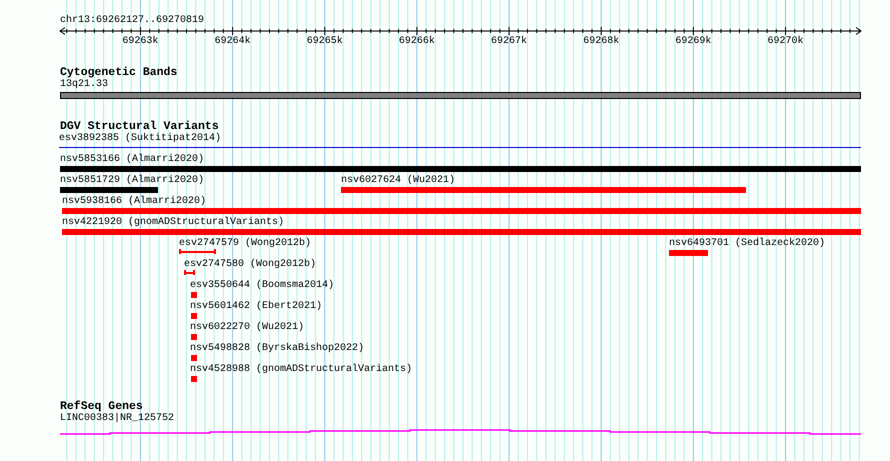  I want to click on variant-label: esv2747579 (Wong2012b), so click(245, 243).